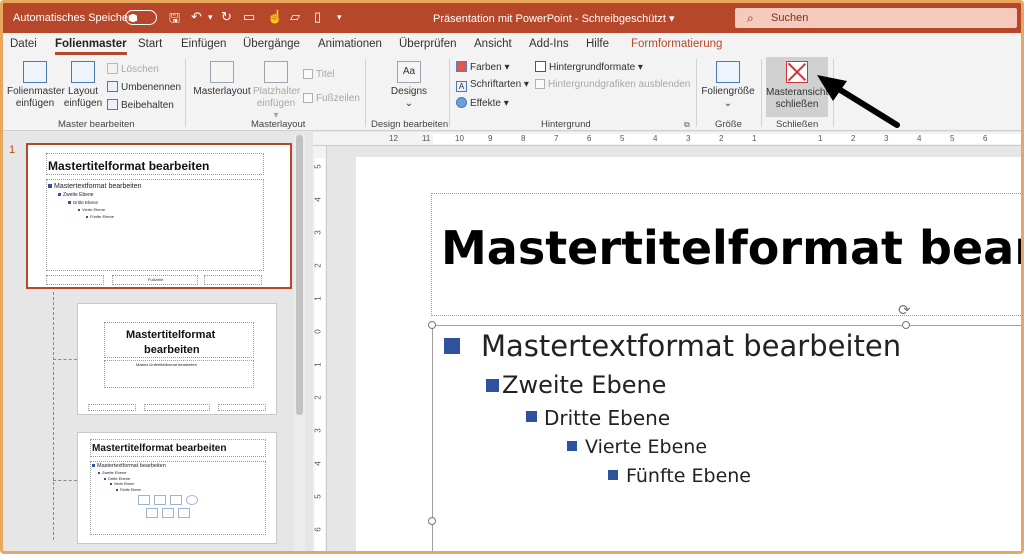 This screenshot has height=554, width=1024. I want to click on hintergrundgrafiken-checkbox: Hintergrundgrafiken ausblenden, so click(612, 84).